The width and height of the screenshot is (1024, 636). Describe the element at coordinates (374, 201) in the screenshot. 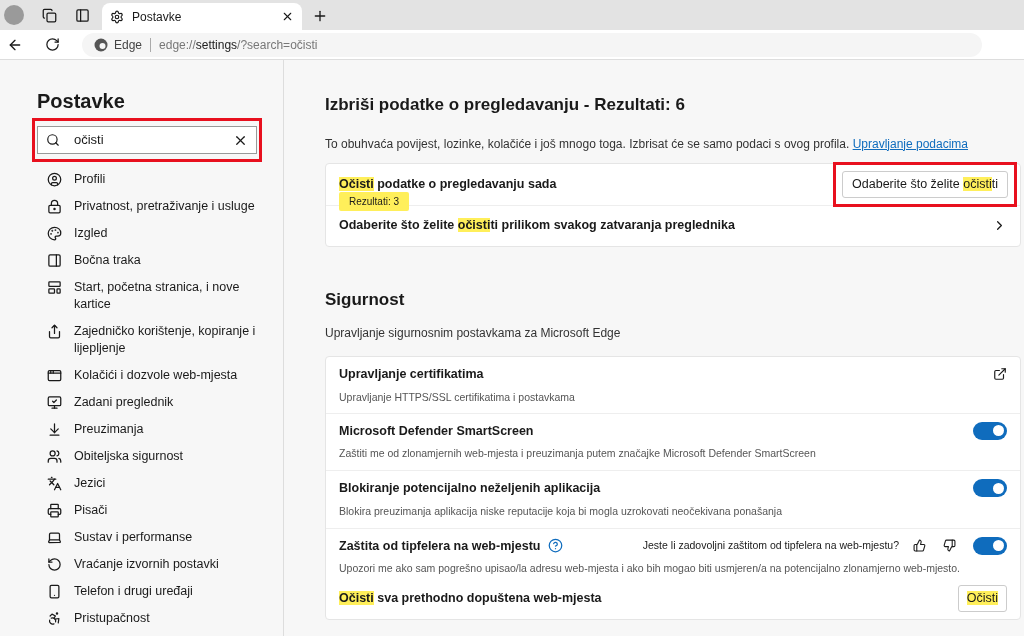

I see `results-badge: Rezultati: 3` at that location.